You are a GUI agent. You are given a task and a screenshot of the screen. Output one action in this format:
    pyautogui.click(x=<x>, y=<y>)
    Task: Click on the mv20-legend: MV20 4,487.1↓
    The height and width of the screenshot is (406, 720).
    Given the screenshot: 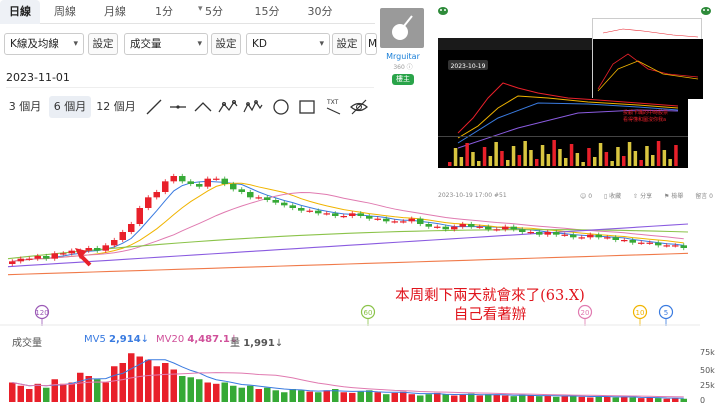 What is the action you would take?
    pyautogui.click(x=197, y=339)
    